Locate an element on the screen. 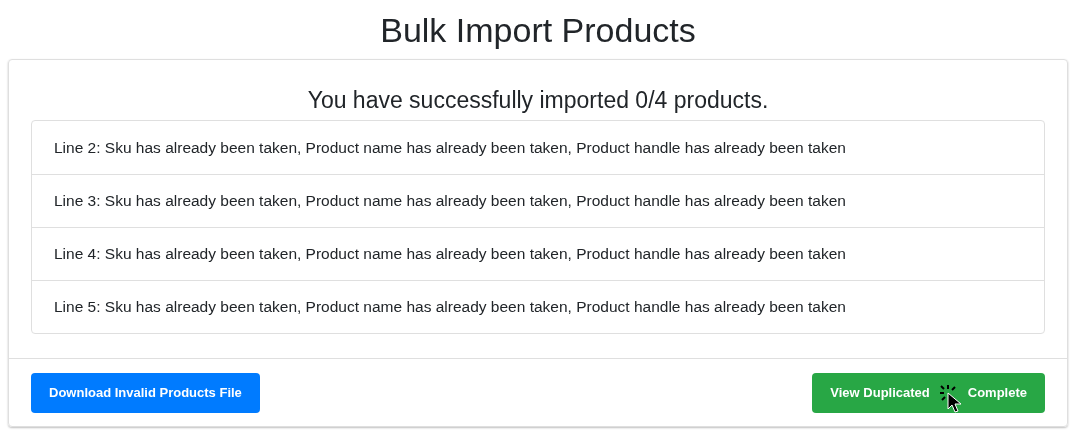 The width and height of the screenshot is (1076, 435). download-button: Download Invalid Products File is located at coordinates (145, 392).